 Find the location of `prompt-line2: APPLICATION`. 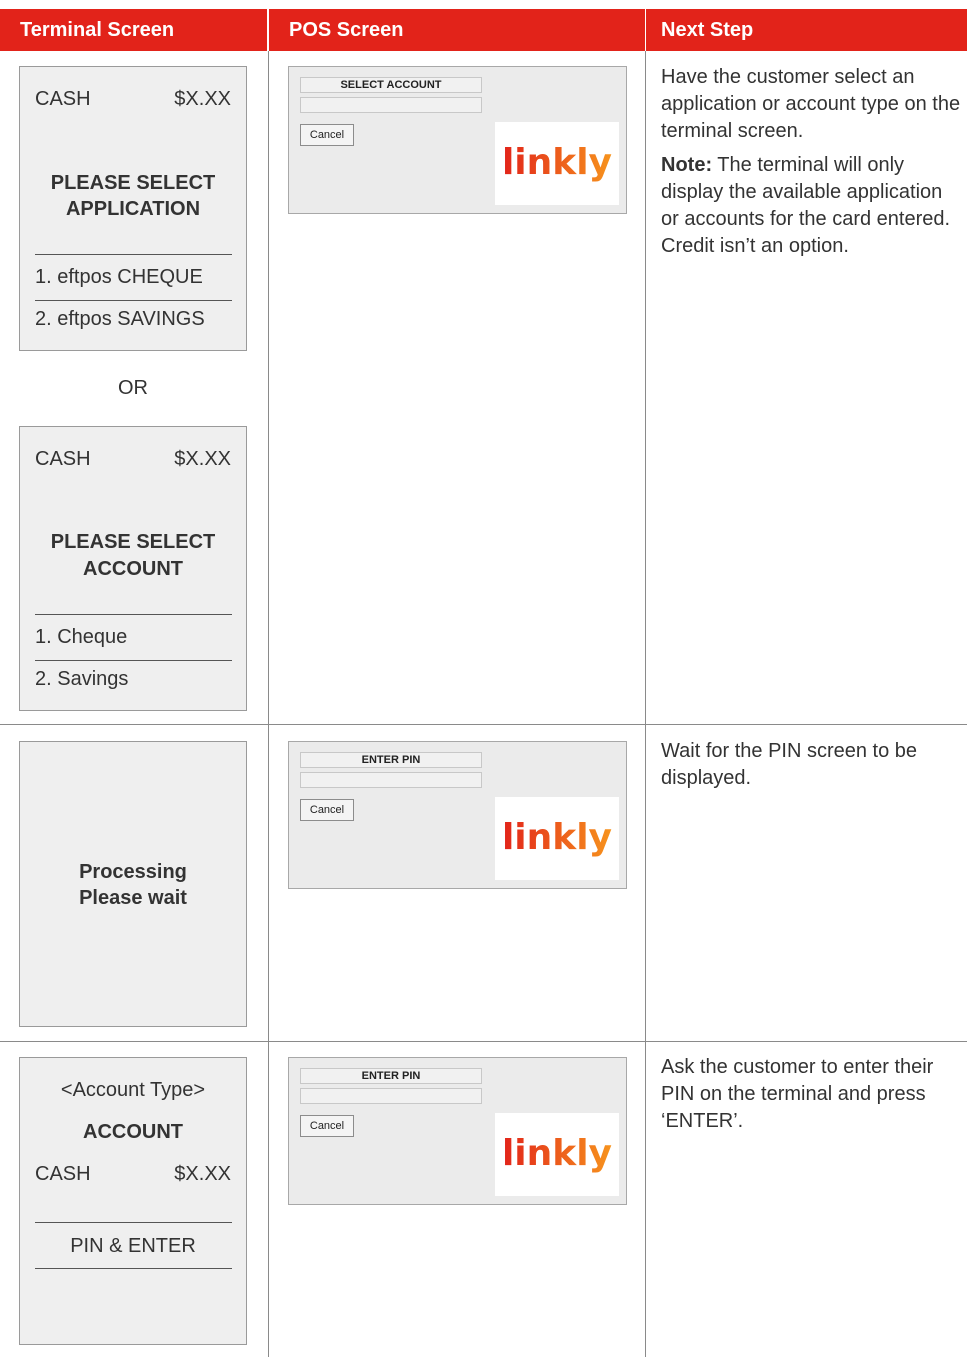

prompt-line2: APPLICATION is located at coordinates (133, 209).